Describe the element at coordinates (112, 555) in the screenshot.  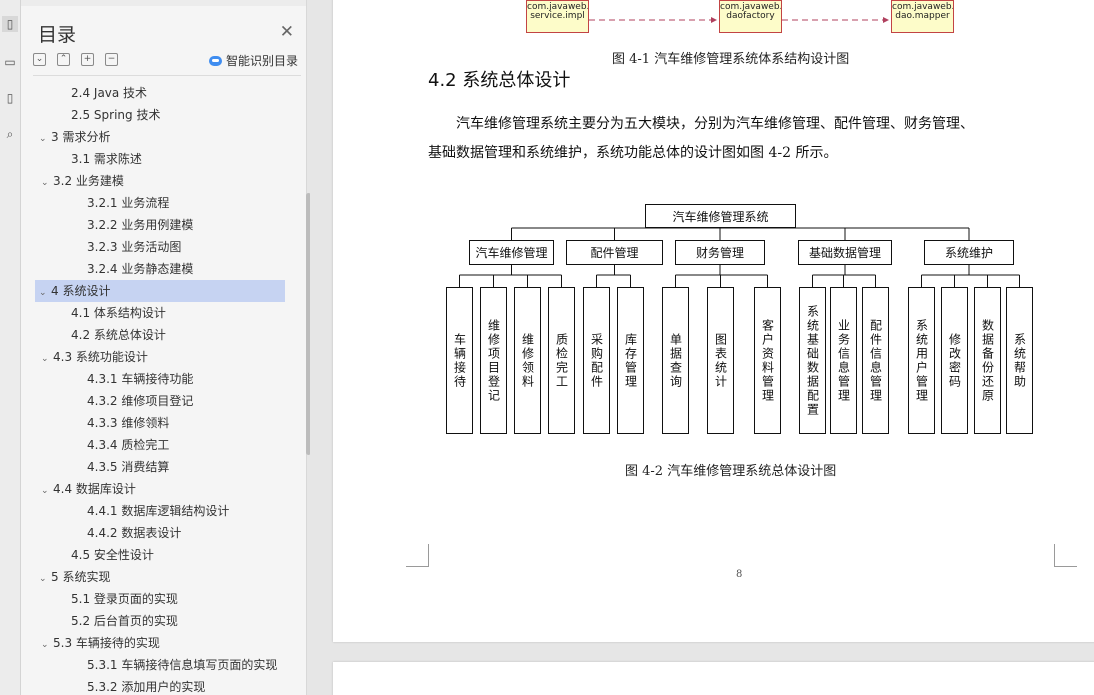
I see `toc-item-label: 4.5 安全性设计` at that location.